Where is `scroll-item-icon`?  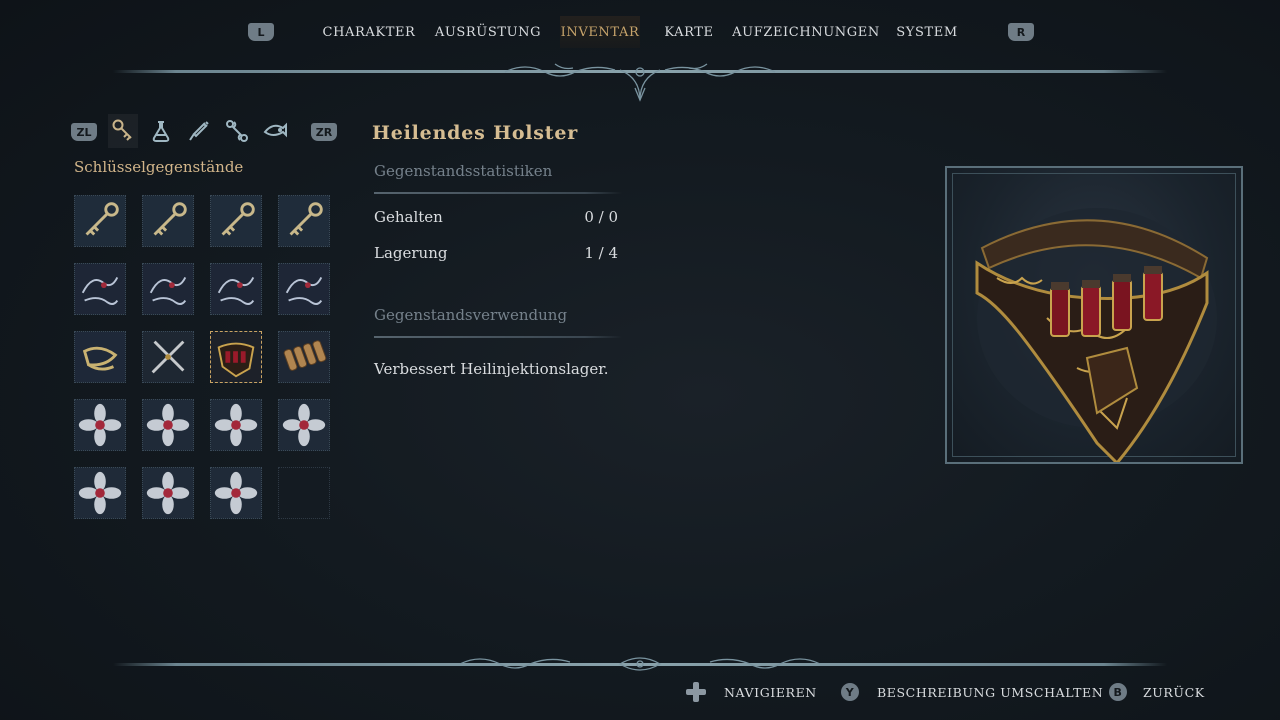
scroll-item-icon is located at coordinates (100, 357).